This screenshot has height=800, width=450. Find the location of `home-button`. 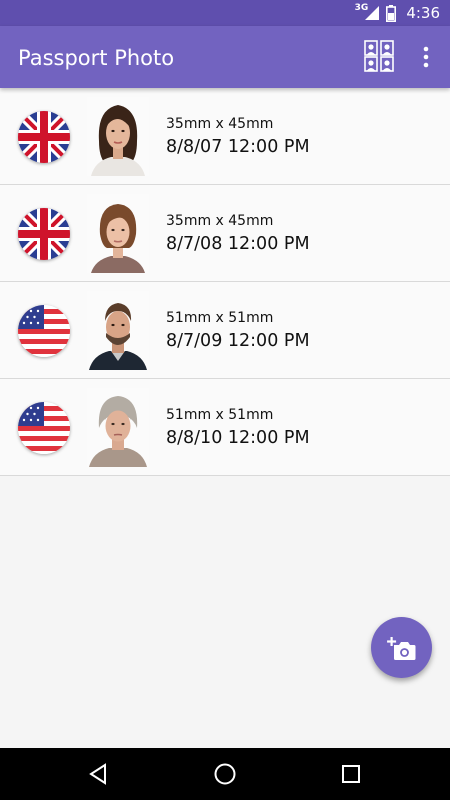

home-button is located at coordinates (225, 774).